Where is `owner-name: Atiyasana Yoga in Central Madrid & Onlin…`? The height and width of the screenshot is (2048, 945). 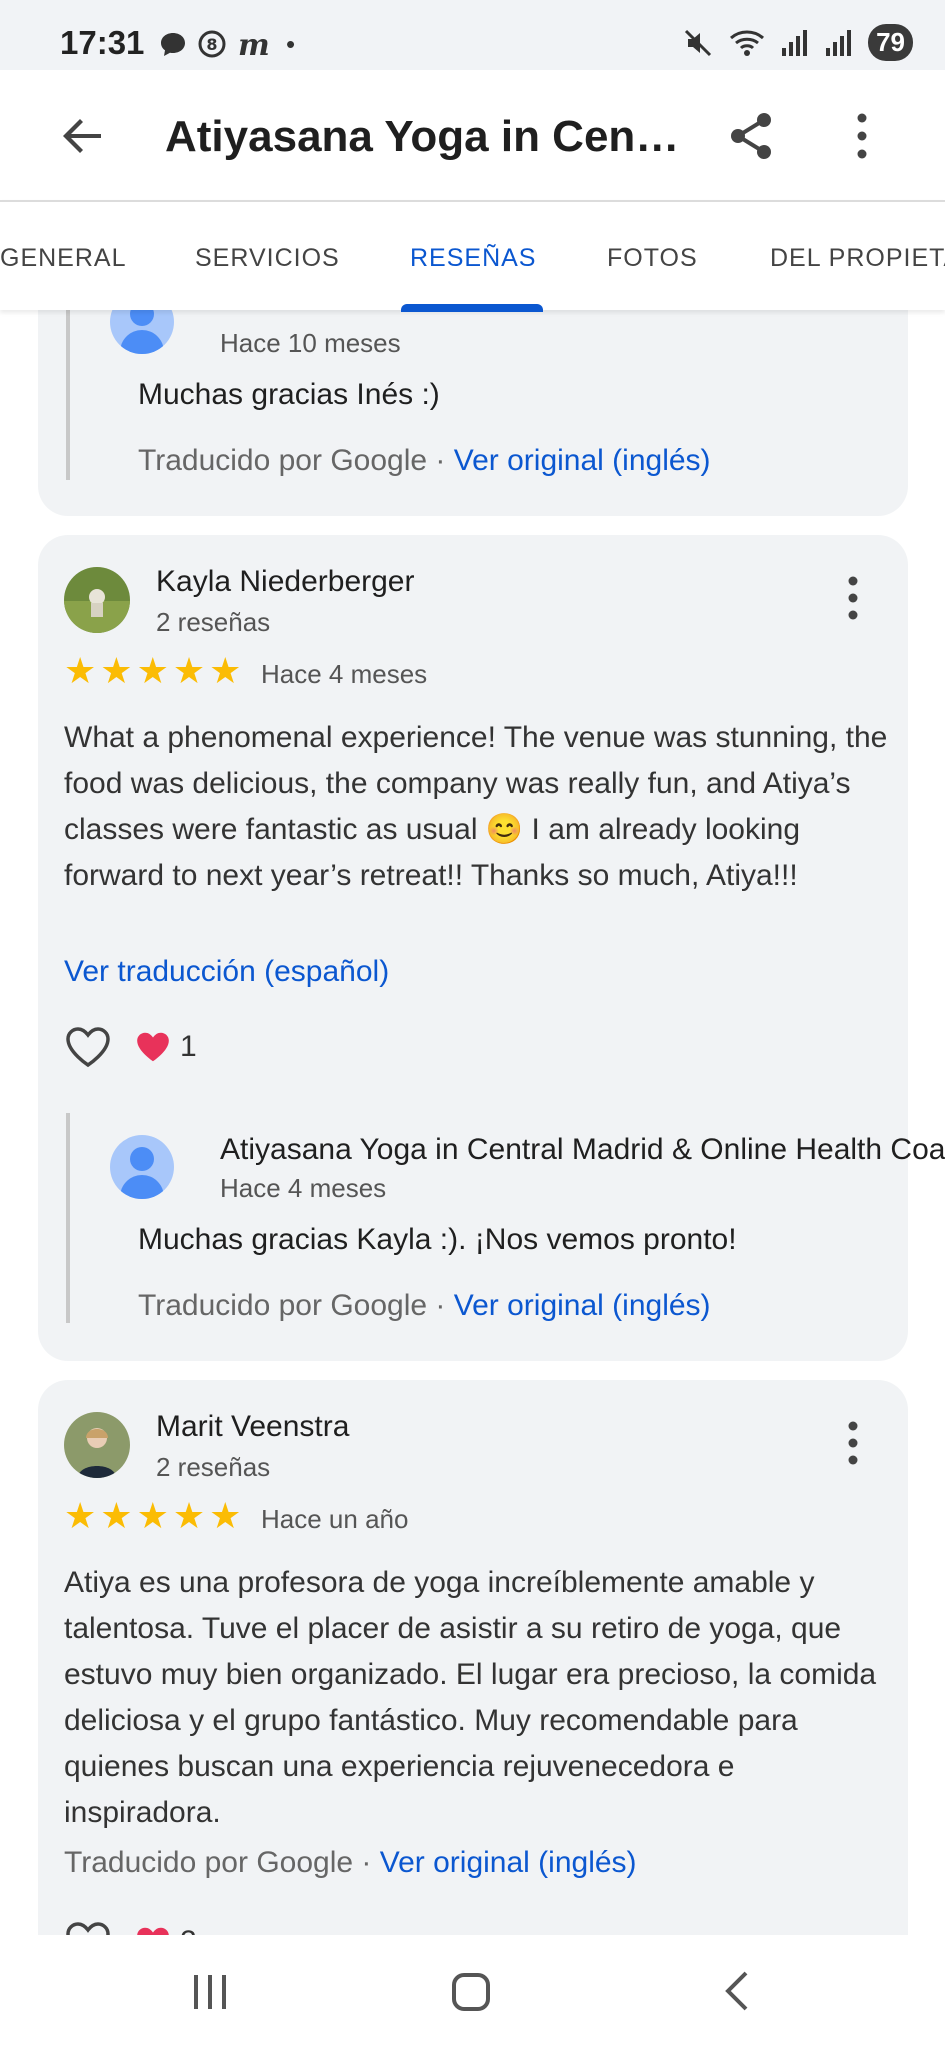
owner-name: Atiyasana Yoga in Central Madrid & Onlin… is located at coordinates (582, 1149).